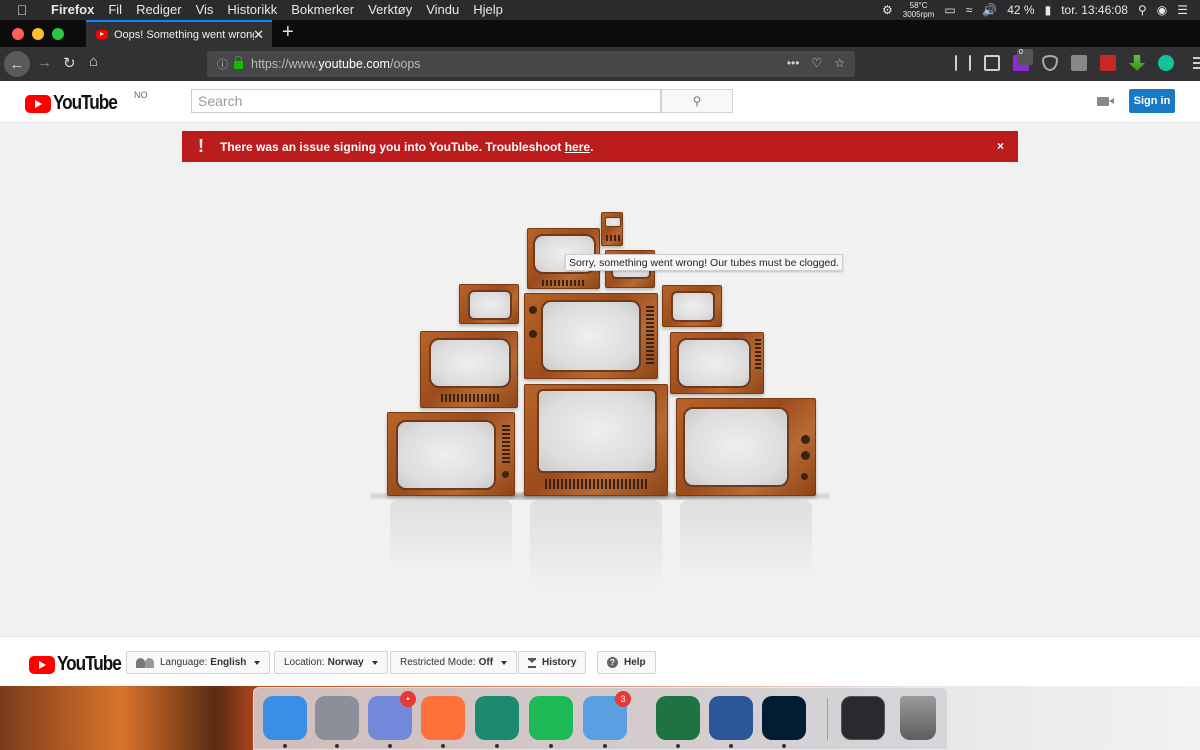 The image size is (1200, 750). I want to click on menu-app-firefox: Firefox, so click(72, 10).